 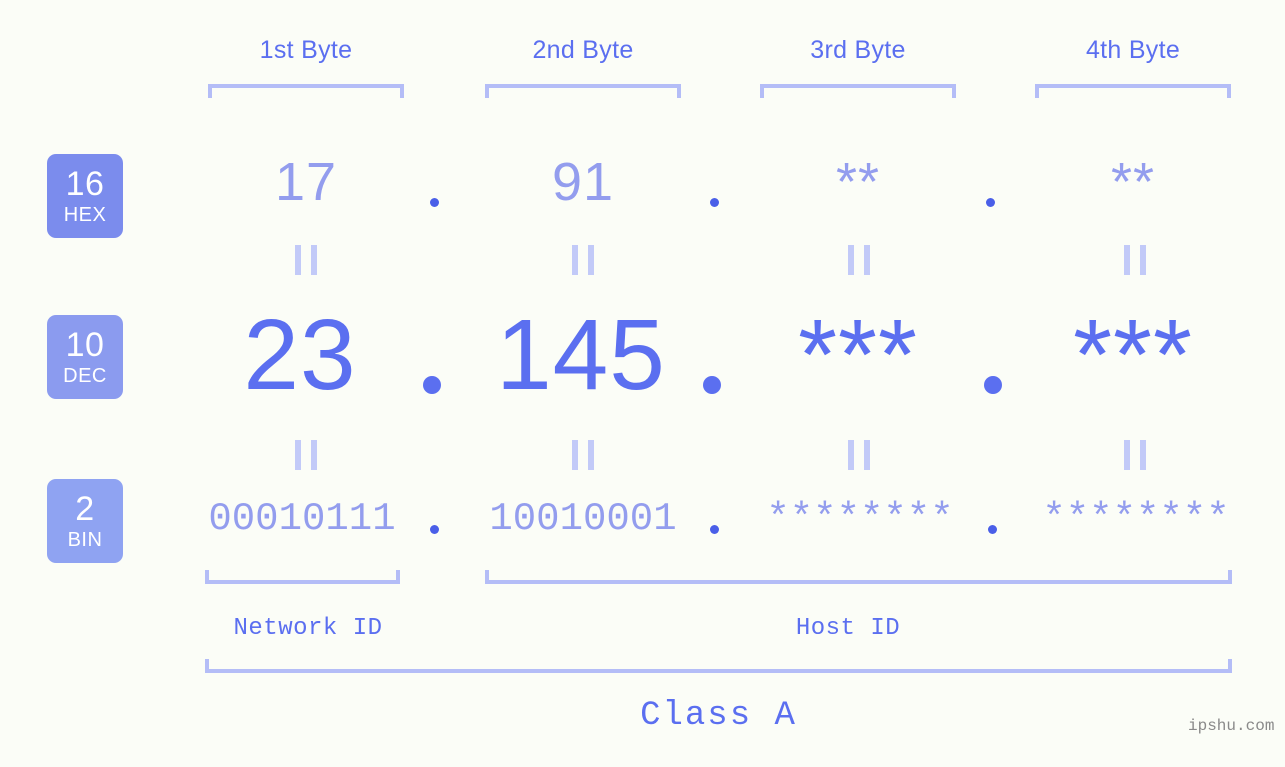 I want to click on byte-header-2: 2nd Byte, so click(x=583, y=50).